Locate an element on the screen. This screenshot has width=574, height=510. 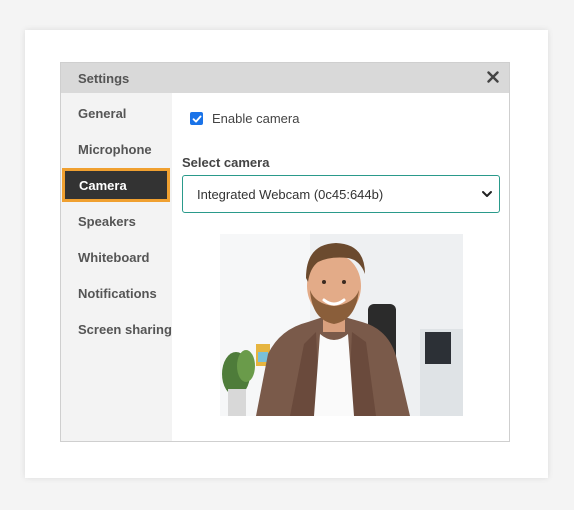
camera-select: Integrated Webcam (0c45:644b) is located at coordinates (341, 194).